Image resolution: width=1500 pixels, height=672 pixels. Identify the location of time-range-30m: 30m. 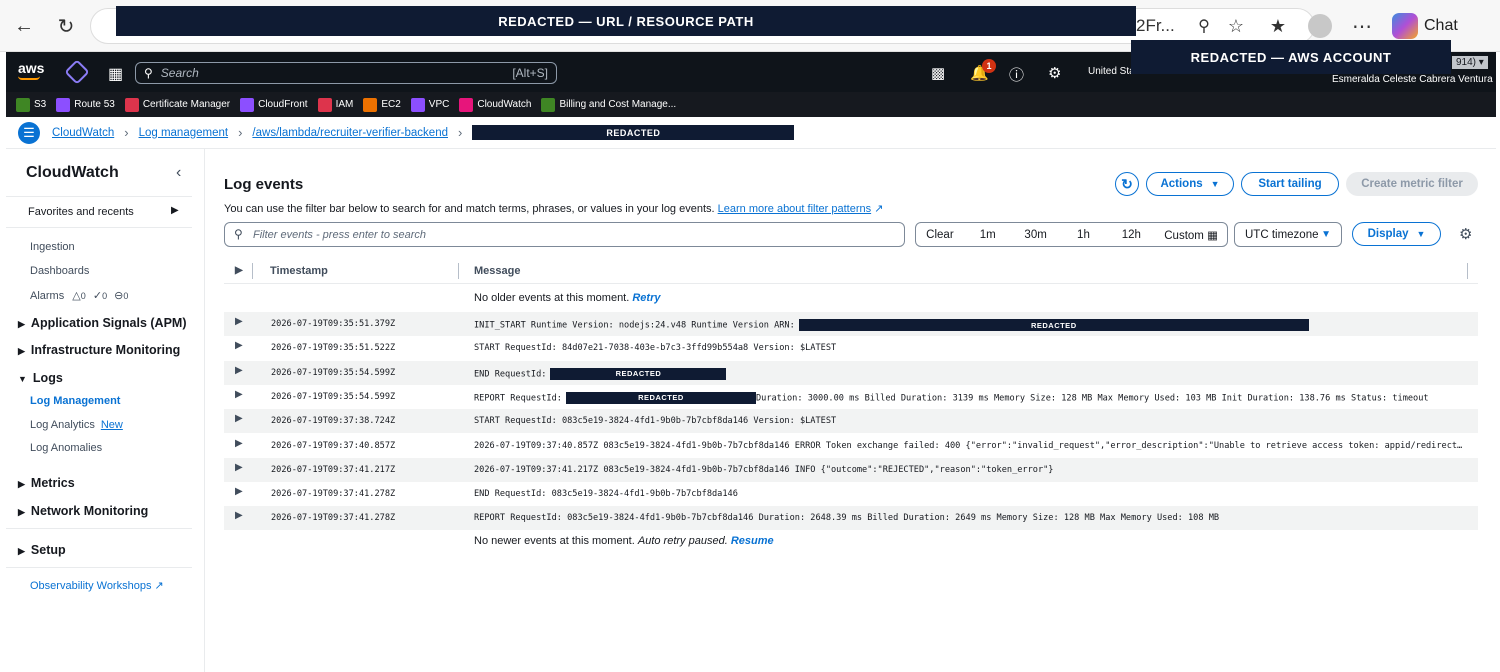
(1036, 235).